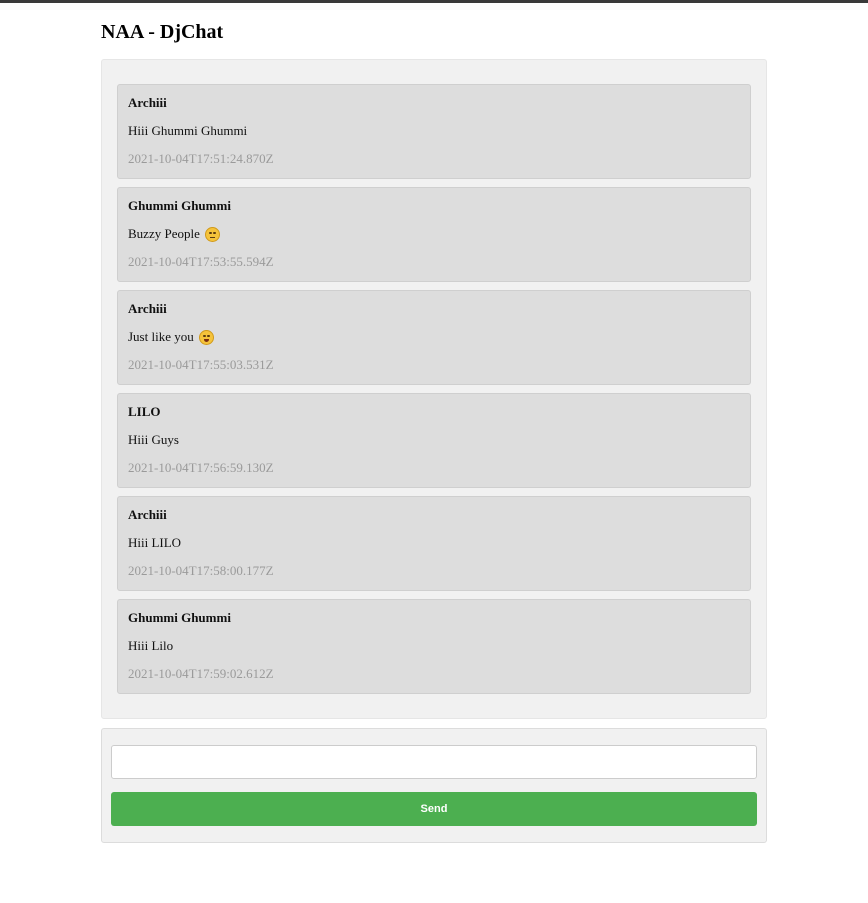 Image resolution: width=868 pixels, height=903 pixels. I want to click on send-button: Send, so click(434, 809).